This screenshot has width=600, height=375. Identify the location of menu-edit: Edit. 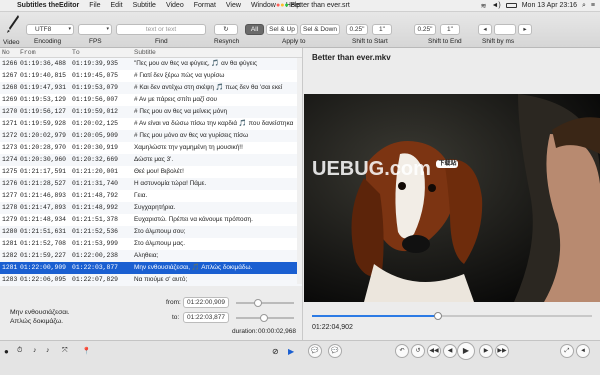
(117, 5).